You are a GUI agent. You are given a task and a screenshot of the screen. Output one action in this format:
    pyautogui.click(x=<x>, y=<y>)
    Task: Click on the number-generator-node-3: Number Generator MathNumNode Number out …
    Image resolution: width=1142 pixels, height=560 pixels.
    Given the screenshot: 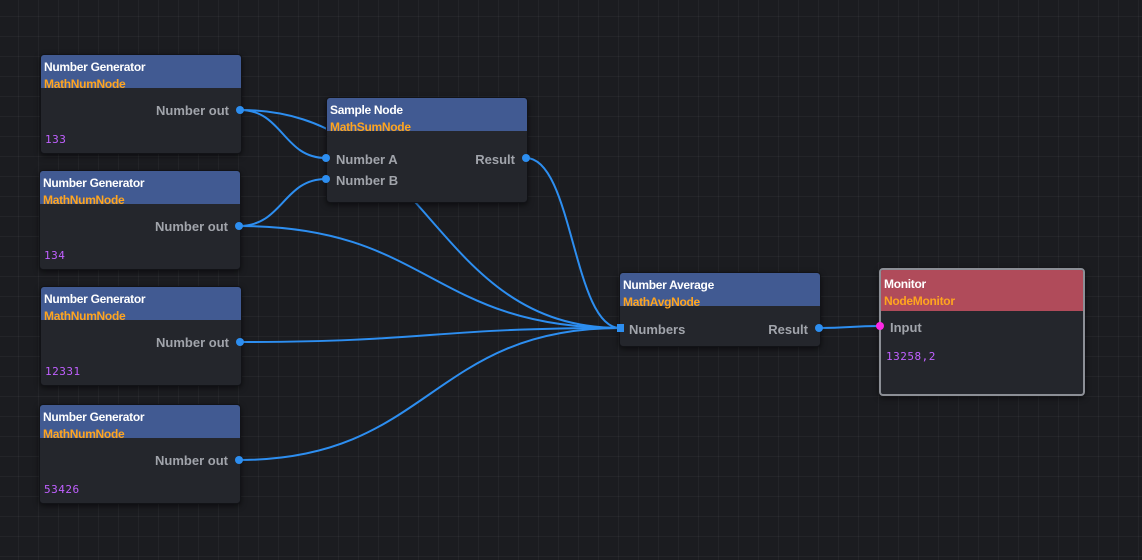 What is the action you would take?
    pyautogui.click(x=141, y=336)
    